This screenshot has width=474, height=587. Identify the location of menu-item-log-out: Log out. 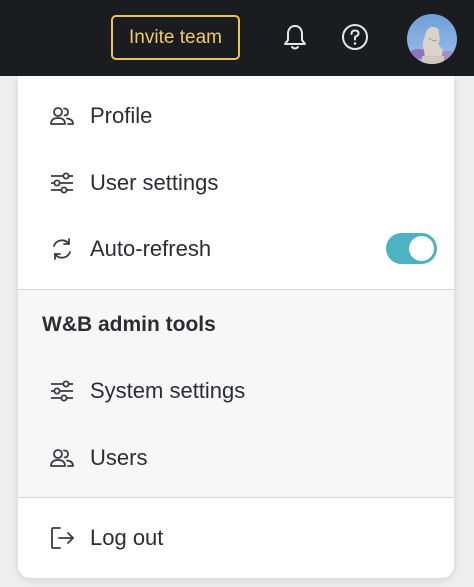
(236, 538).